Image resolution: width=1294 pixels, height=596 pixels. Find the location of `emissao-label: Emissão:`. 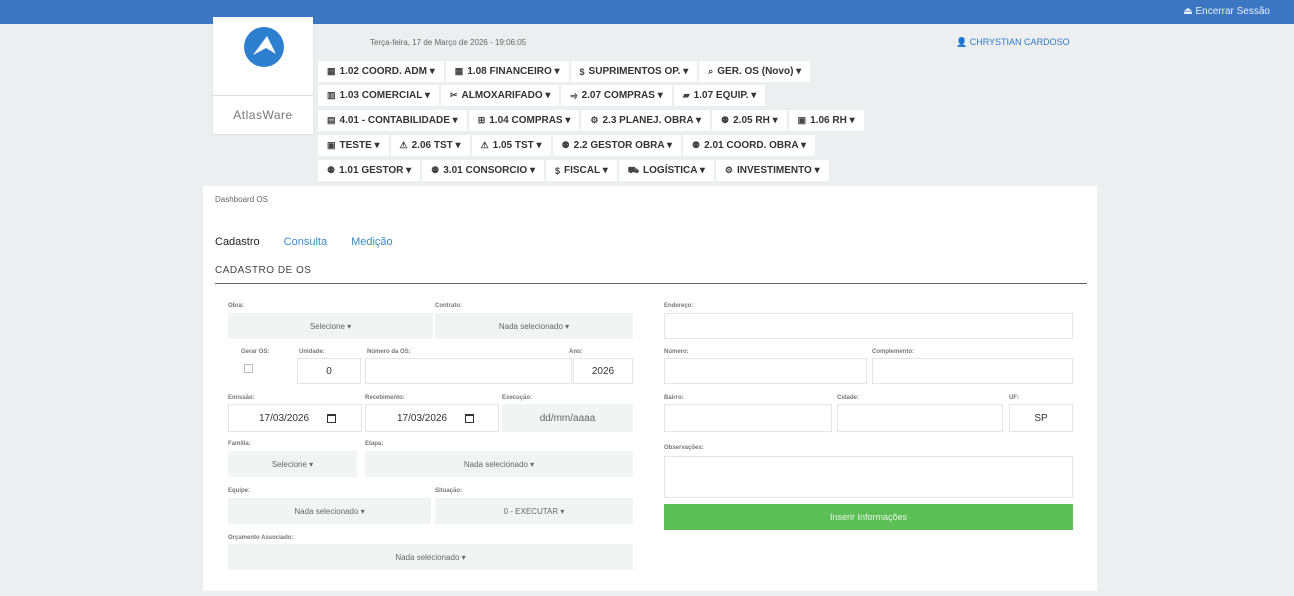

emissao-label: Emissão: is located at coordinates (241, 398).